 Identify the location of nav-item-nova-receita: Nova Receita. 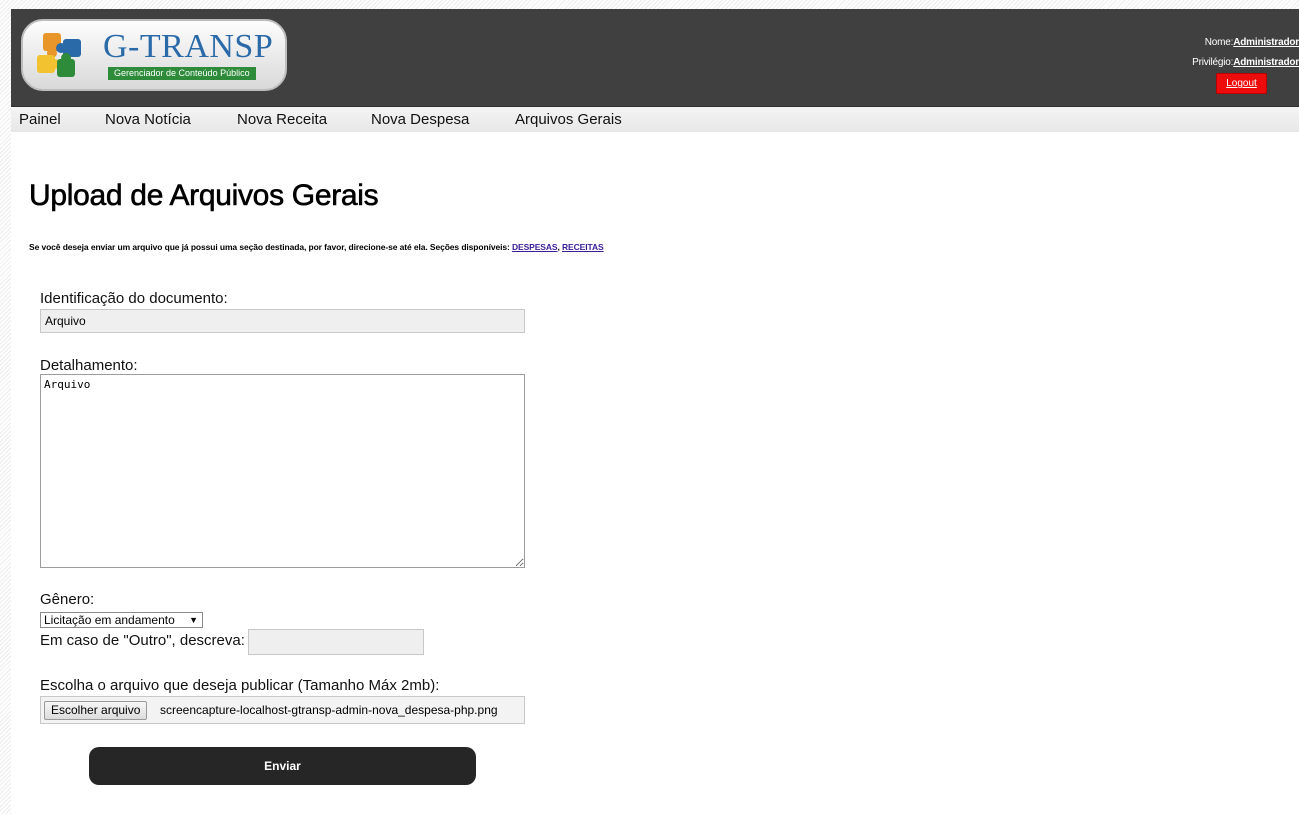
(282, 120).